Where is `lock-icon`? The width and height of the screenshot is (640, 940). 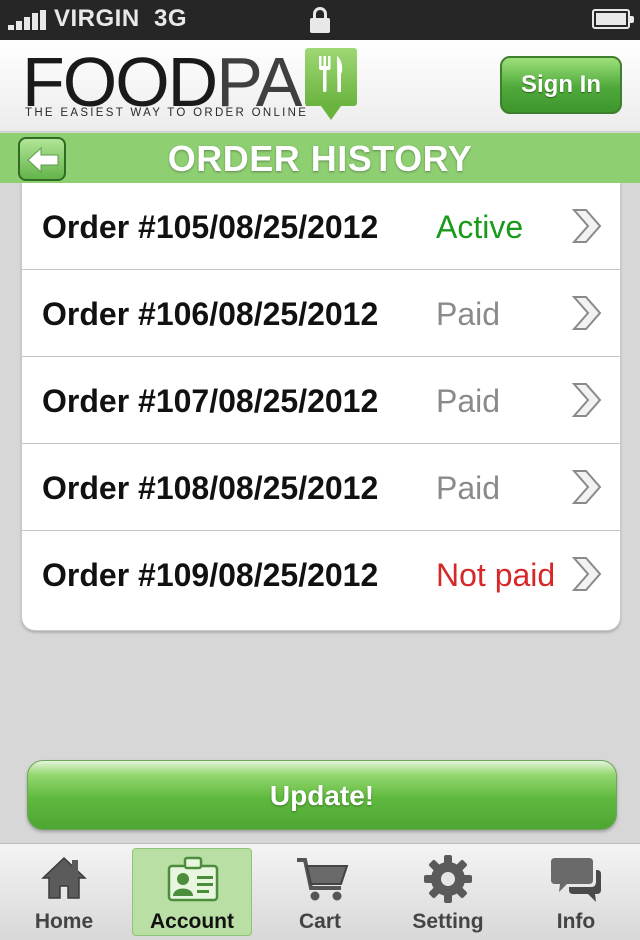 lock-icon is located at coordinates (320, 20).